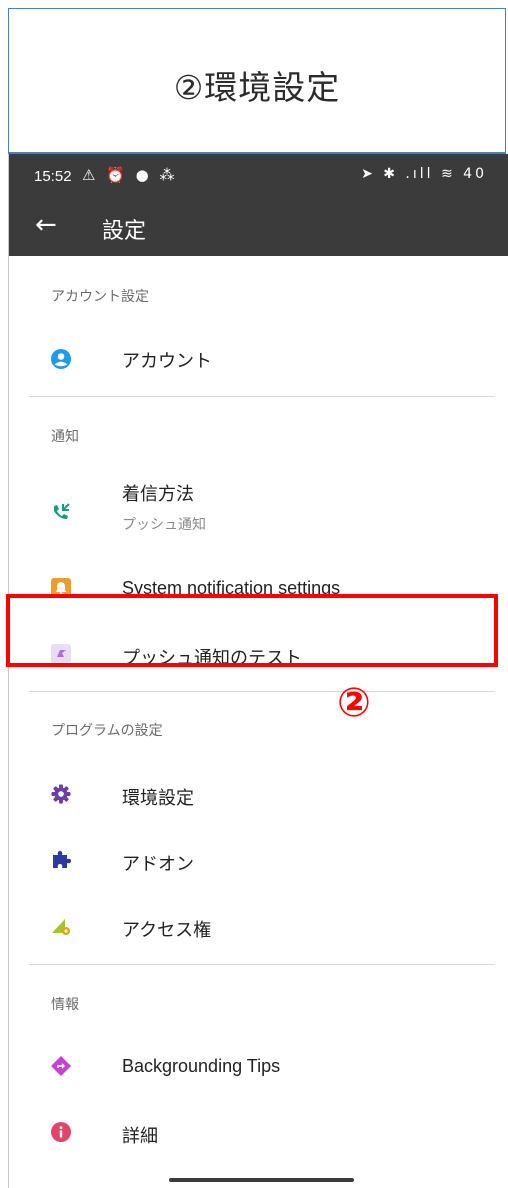  Describe the element at coordinates (61, 359) in the screenshot. I see `account-circle-icon` at that location.